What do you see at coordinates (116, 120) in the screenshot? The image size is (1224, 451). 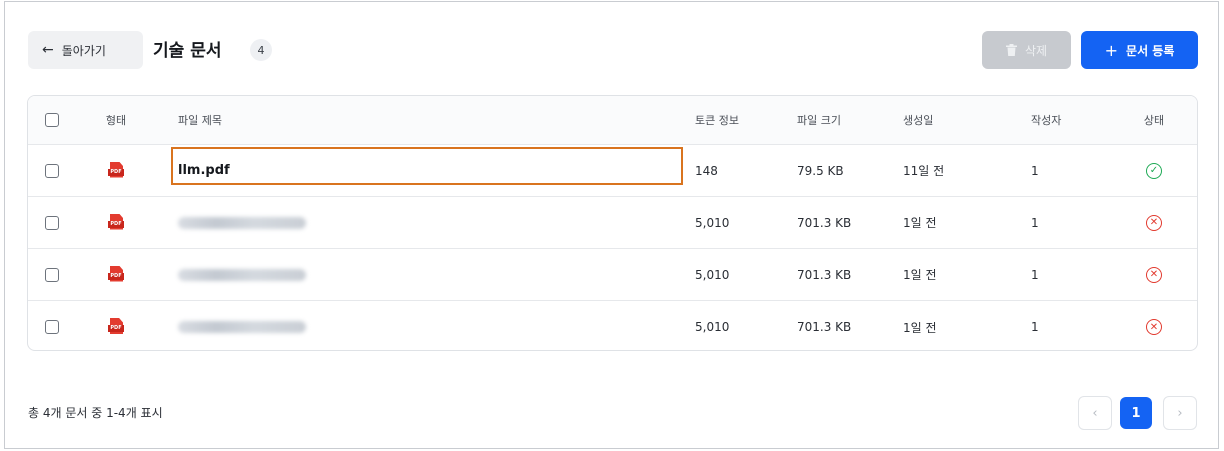 I see `column-header-type: 형태` at bounding box center [116, 120].